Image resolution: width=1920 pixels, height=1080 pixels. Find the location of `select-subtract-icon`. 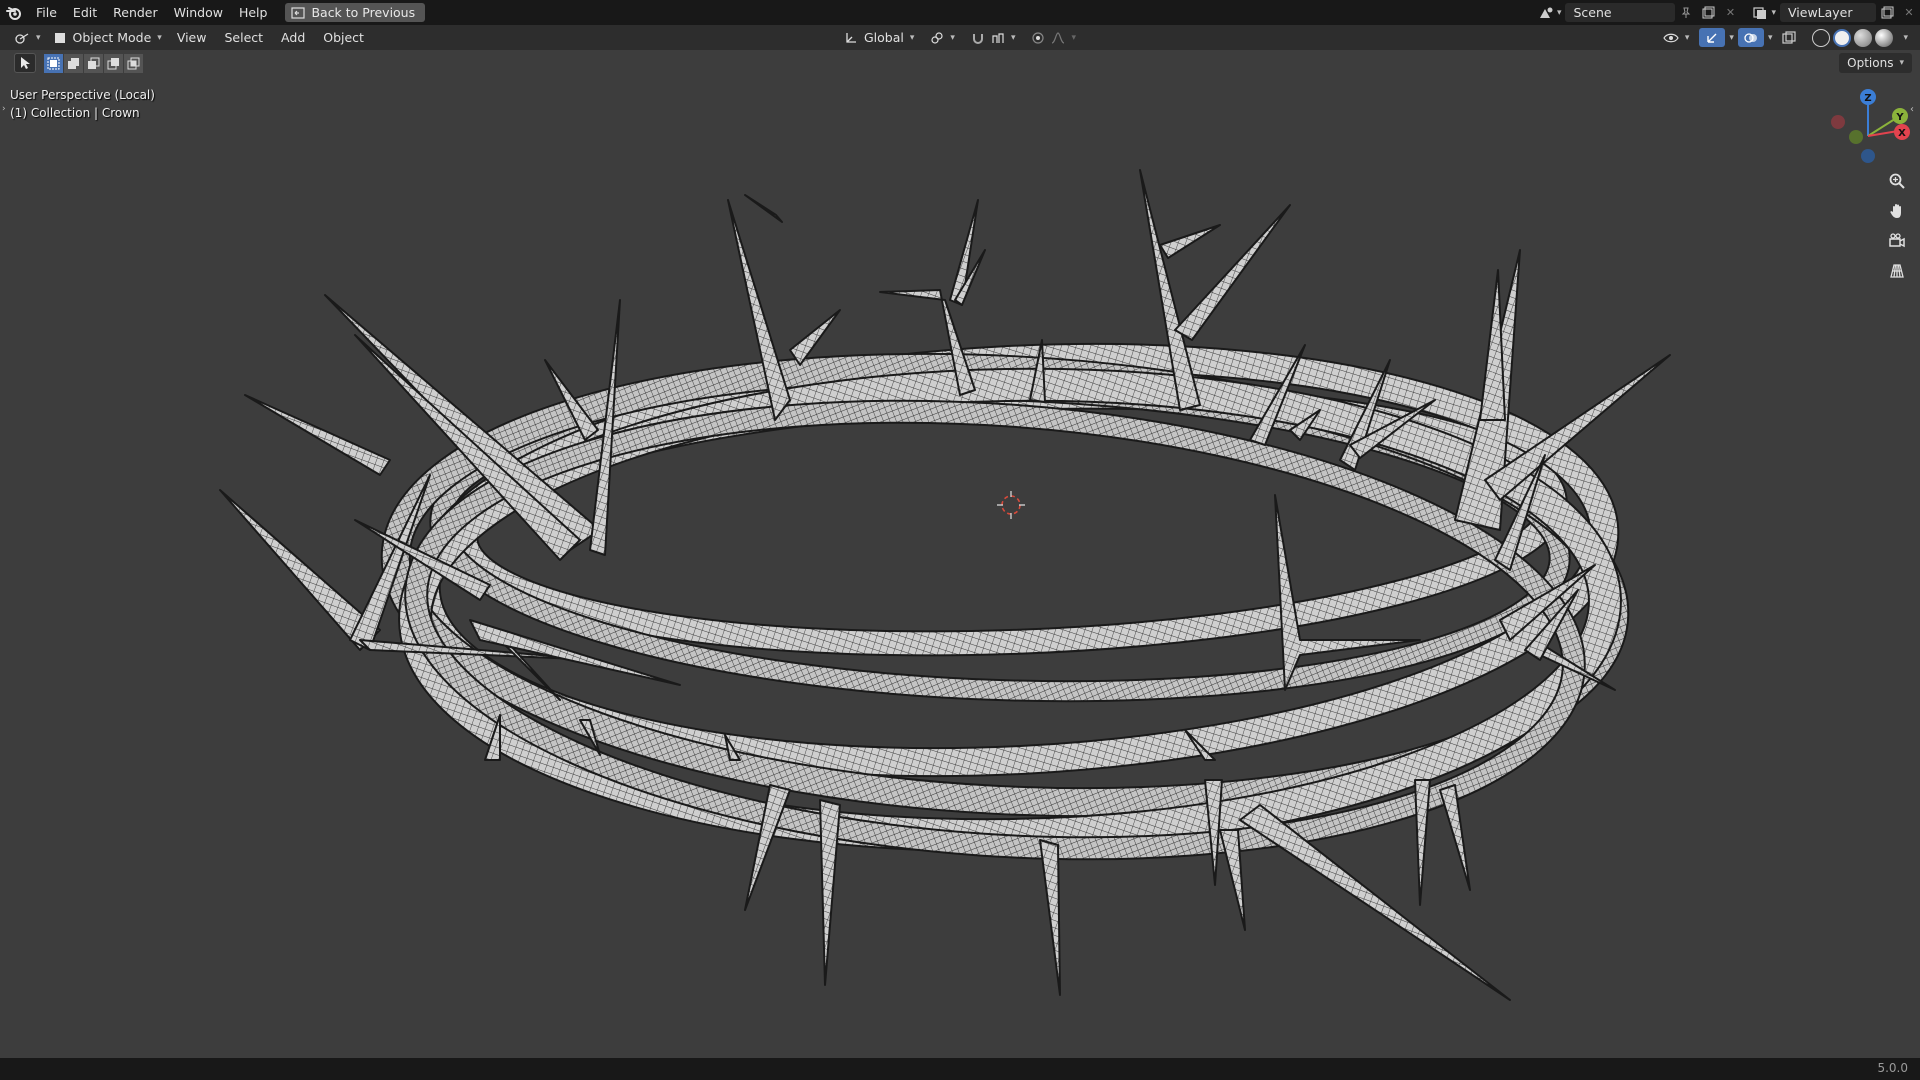

select-subtract-icon is located at coordinates (94, 63).